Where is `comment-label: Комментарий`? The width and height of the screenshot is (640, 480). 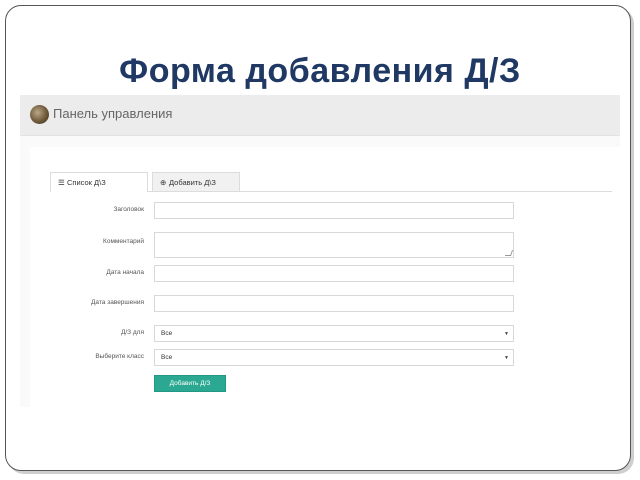 comment-label: Комментарий is located at coordinates (123, 241).